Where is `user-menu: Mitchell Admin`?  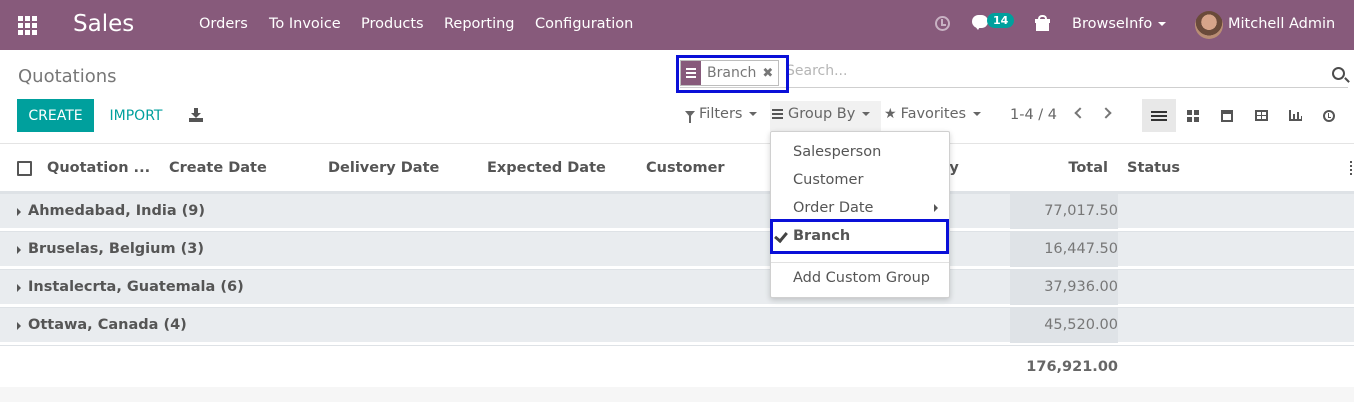
user-menu: Mitchell Admin is located at coordinates (1281, 24).